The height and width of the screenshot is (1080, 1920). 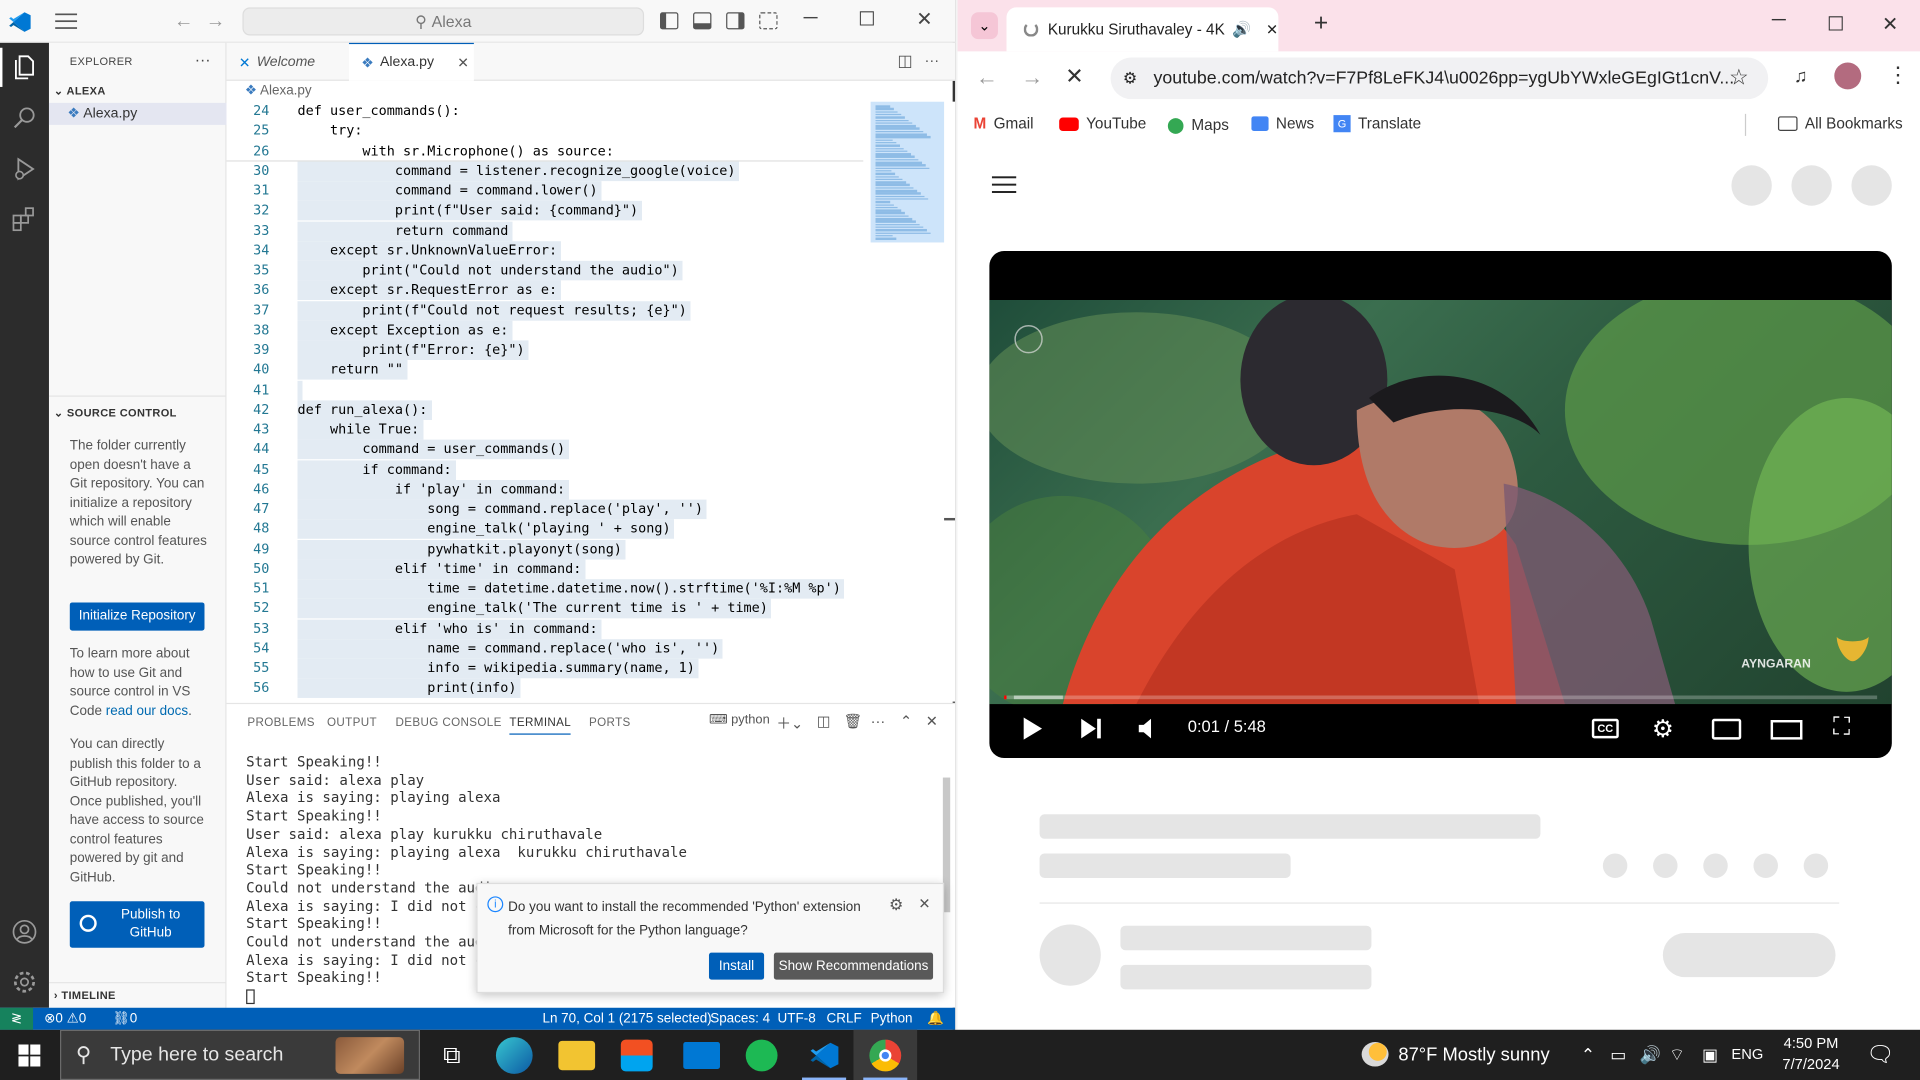 What do you see at coordinates (545, 132) in the screenshot?
I see `code-line: 25 try:` at bounding box center [545, 132].